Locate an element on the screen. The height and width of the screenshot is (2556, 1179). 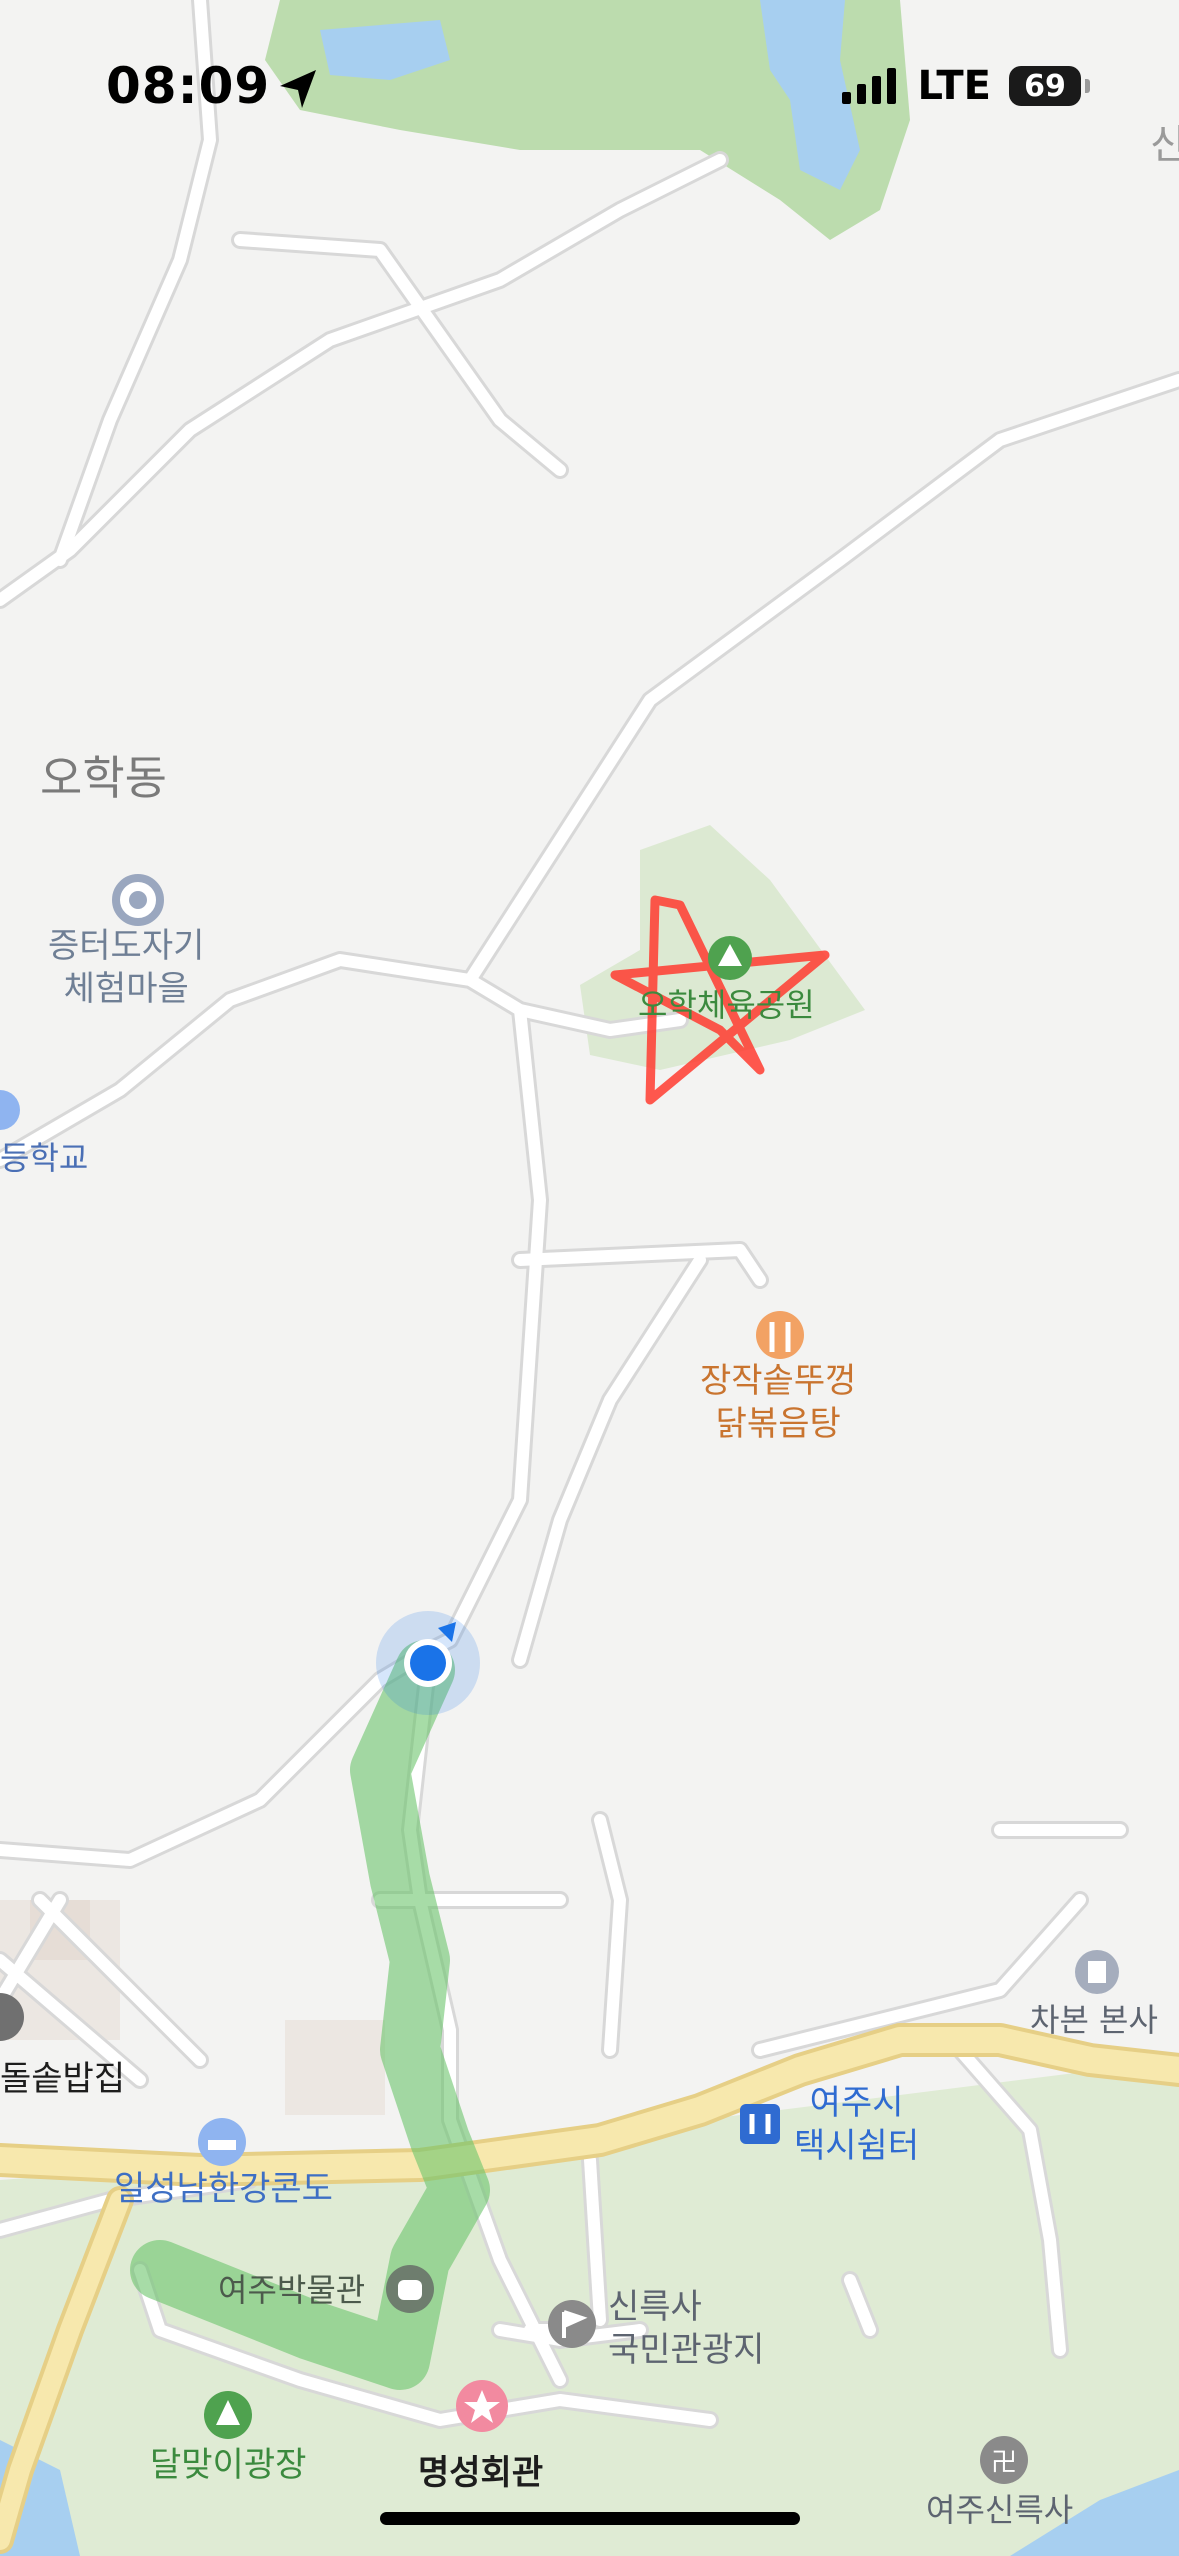
place-jeungteo-line2: 체험마을 is located at coordinates (126, 988).